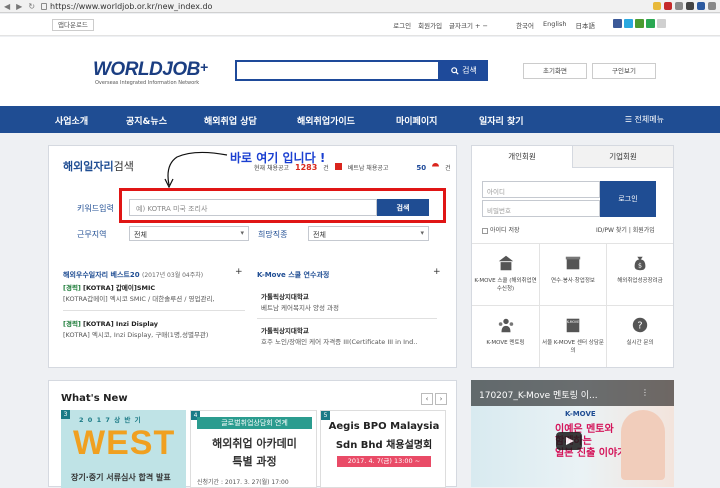 The image size is (720, 488). I want to click on band-icon, so click(650, 23).